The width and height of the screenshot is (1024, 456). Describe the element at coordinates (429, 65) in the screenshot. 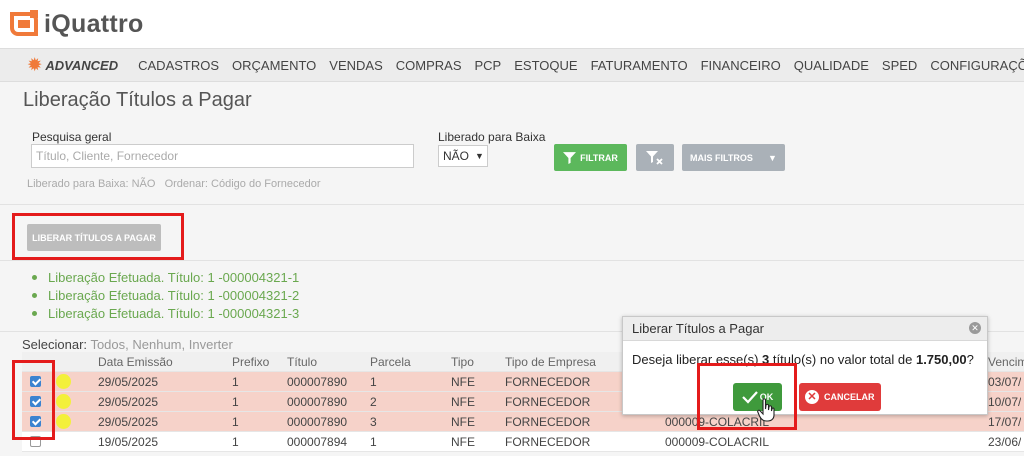

I see `nav-compras: COMPRAS` at that location.